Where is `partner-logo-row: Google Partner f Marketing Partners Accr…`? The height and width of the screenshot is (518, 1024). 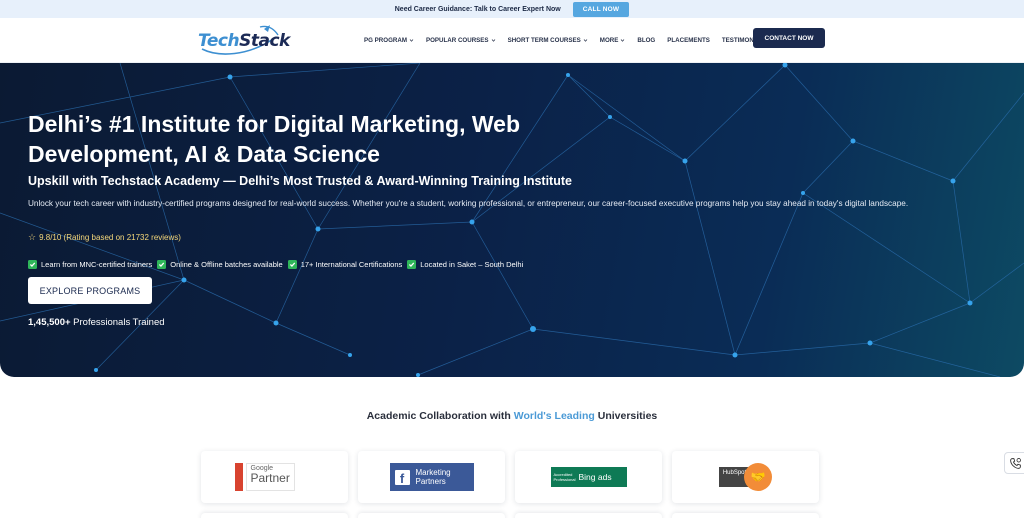 partner-logo-row: Google Partner f Marketing Partners Accr… is located at coordinates (510, 477).